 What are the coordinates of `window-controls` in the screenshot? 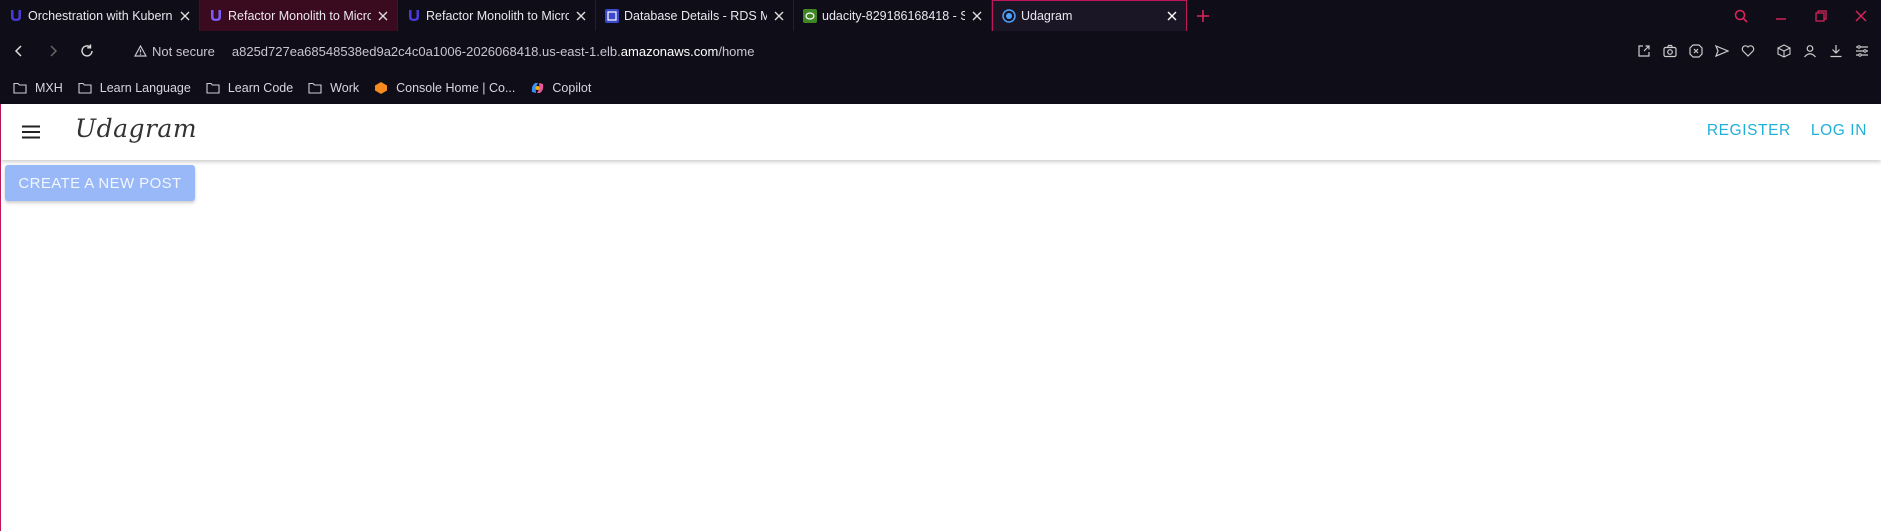 It's located at (1801, 15).